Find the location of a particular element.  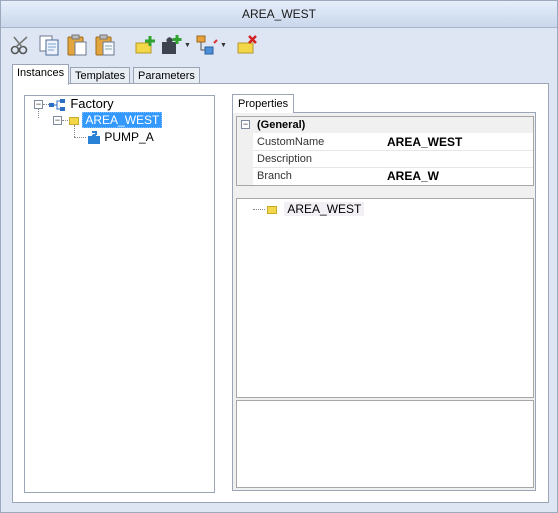

property-name: CustomName is located at coordinates (291, 142).